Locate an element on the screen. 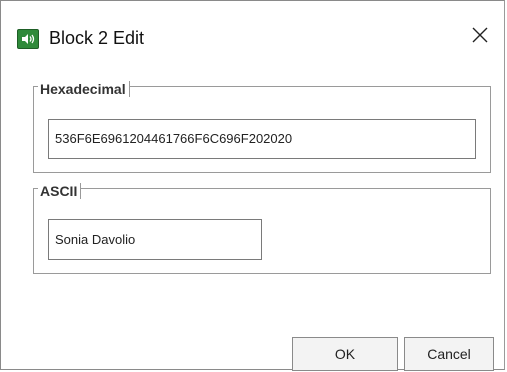 The height and width of the screenshot is (372, 507). hexadecimal-input: 536F6E6961204461766F6C696F202020 is located at coordinates (262, 139).